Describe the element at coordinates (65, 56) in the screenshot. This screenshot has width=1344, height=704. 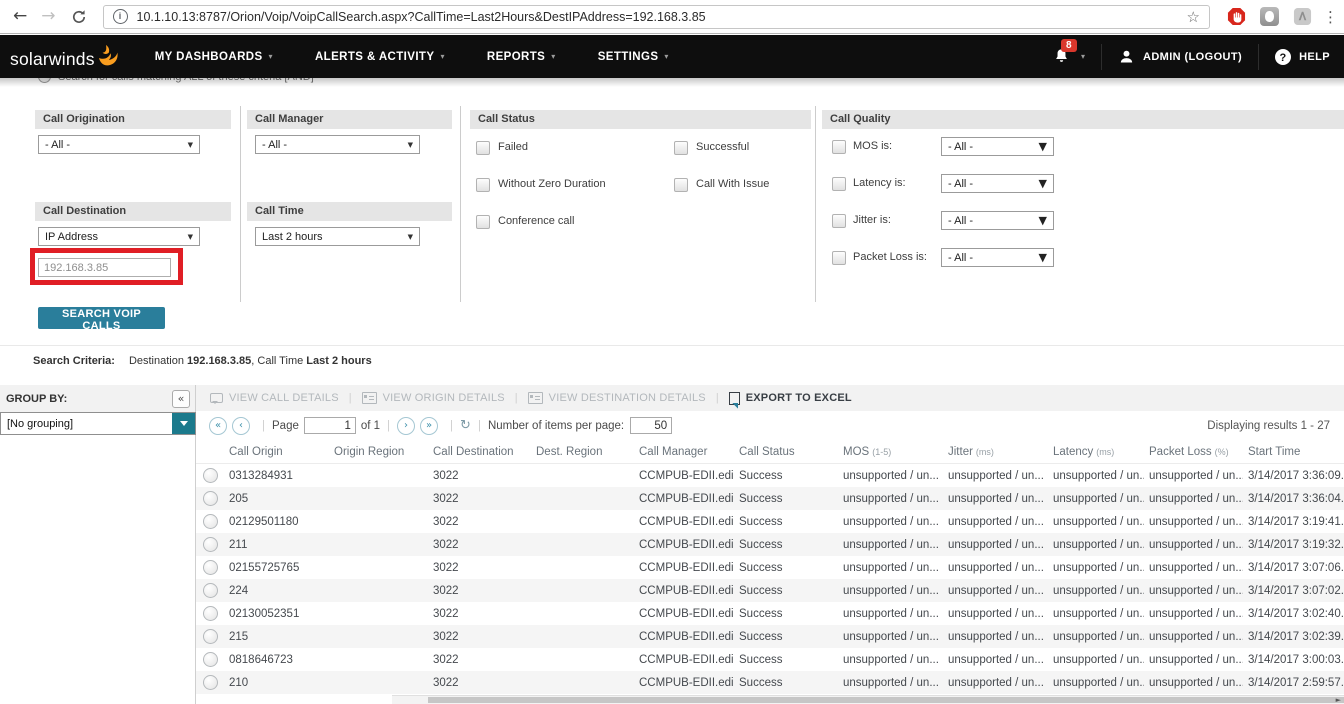
I see `solarwinds-logo: solarwinds` at that location.